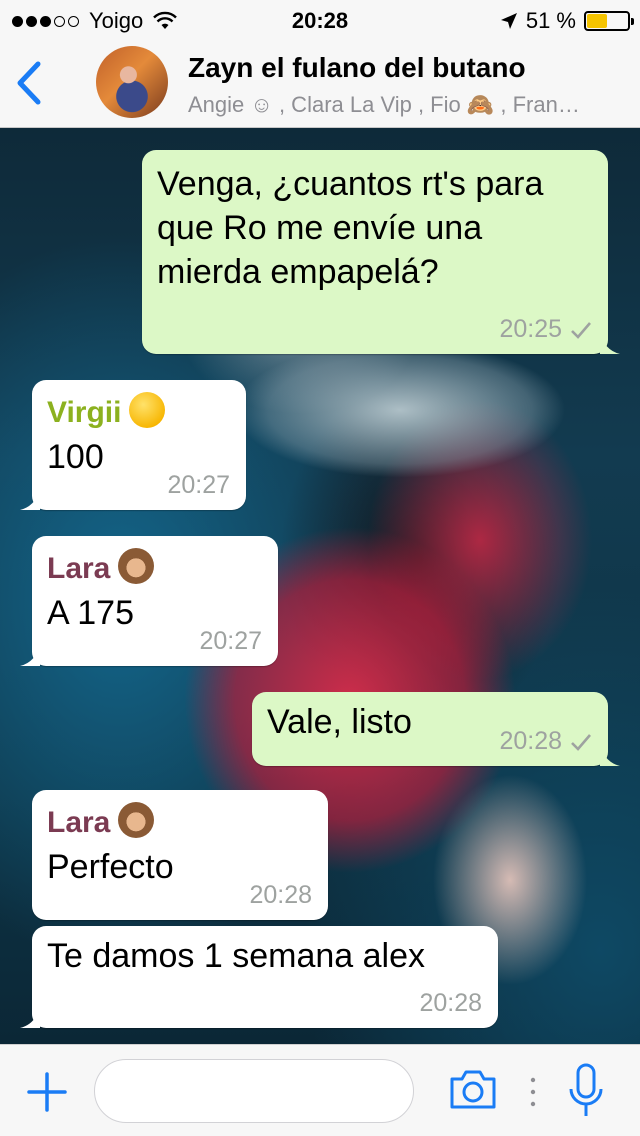 Image resolution: width=640 pixels, height=1136 pixels. What do you see at coordinates (586, 1091) in the screenshot?
I see `microphone-icon` at bounding box center [586, 1091].